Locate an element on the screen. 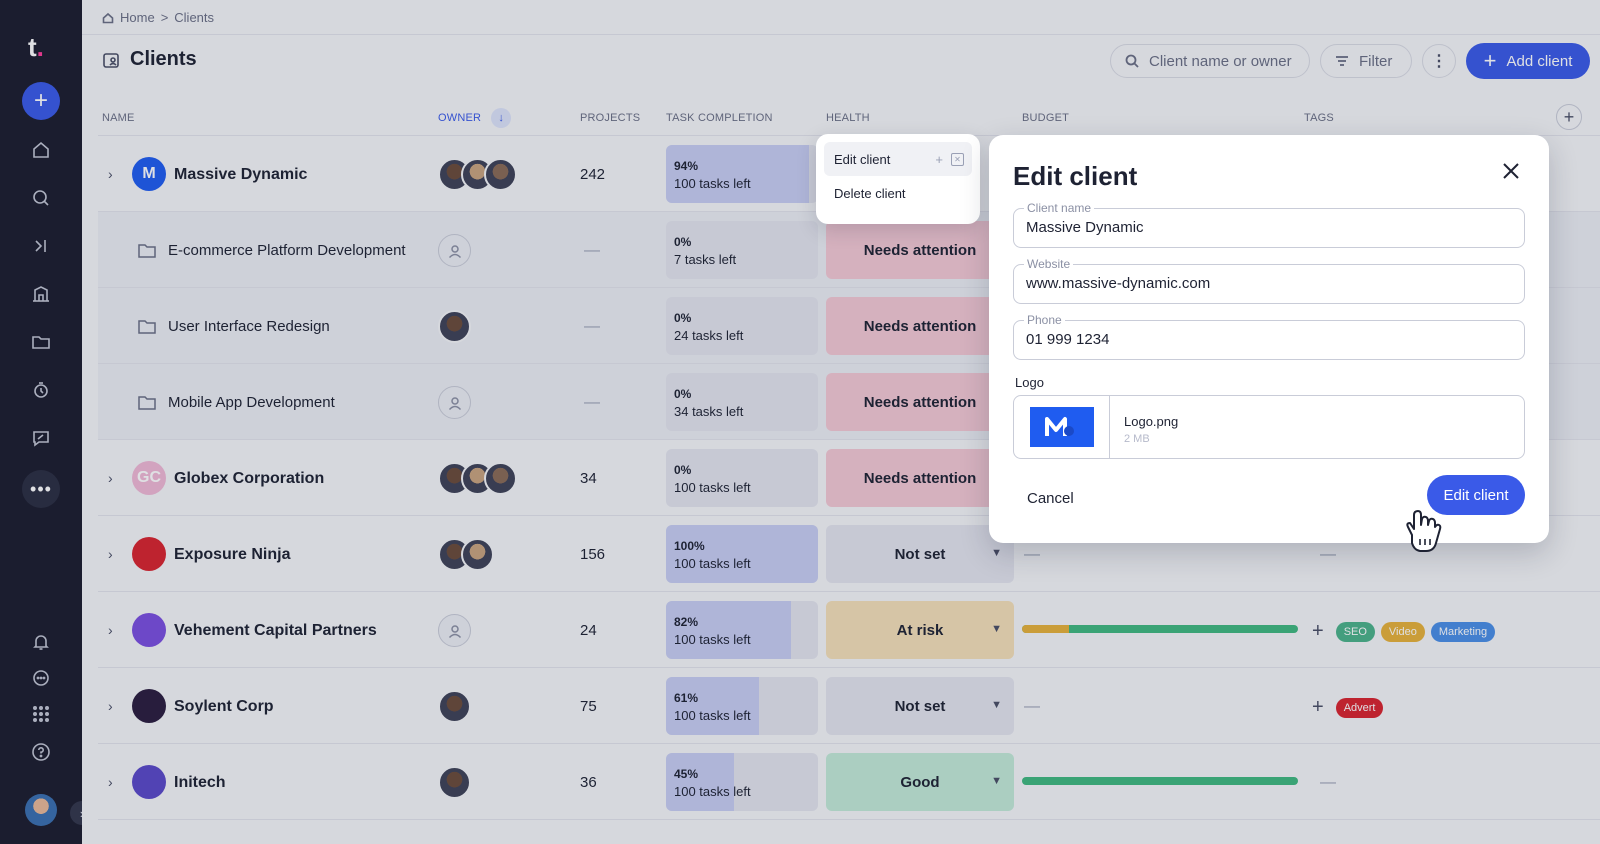  client-name-input is located at coordinates (1266, 227).